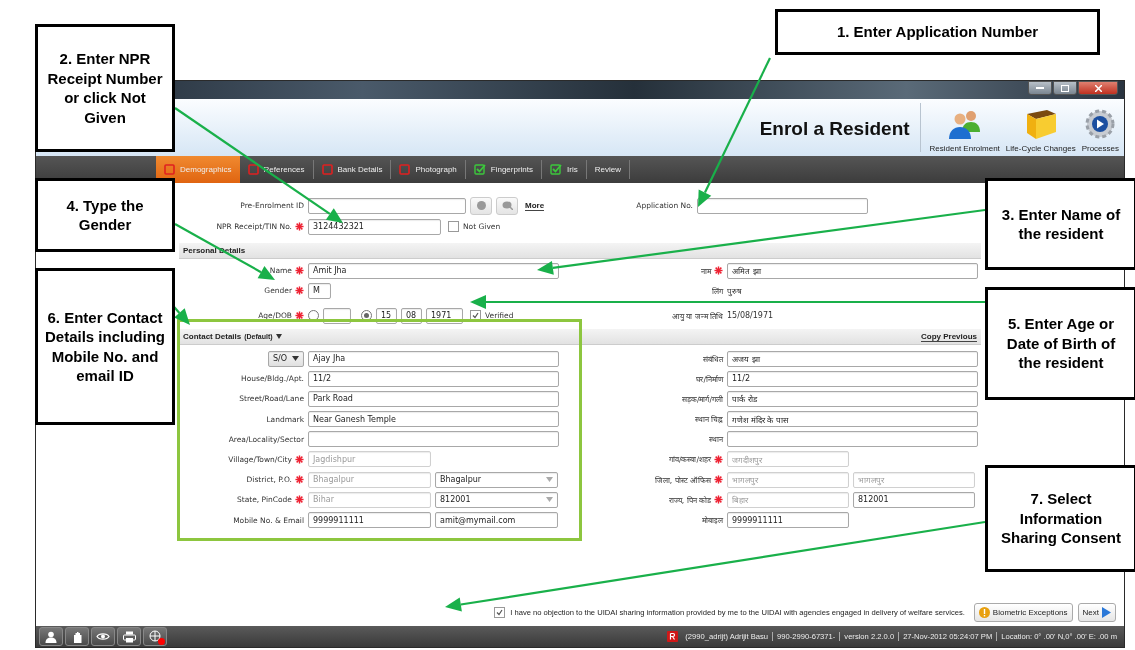 This screenshot has height=650, width=1135. Describe the element at coordinates (496, 499) in the screenshot. I see `dropdown-field: 812001` at that location.